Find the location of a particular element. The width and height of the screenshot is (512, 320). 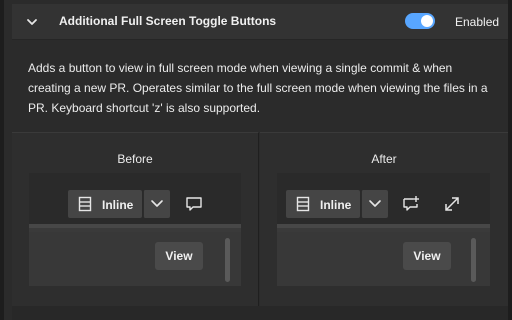

before-title: Before is located at coordinates (135, 159).